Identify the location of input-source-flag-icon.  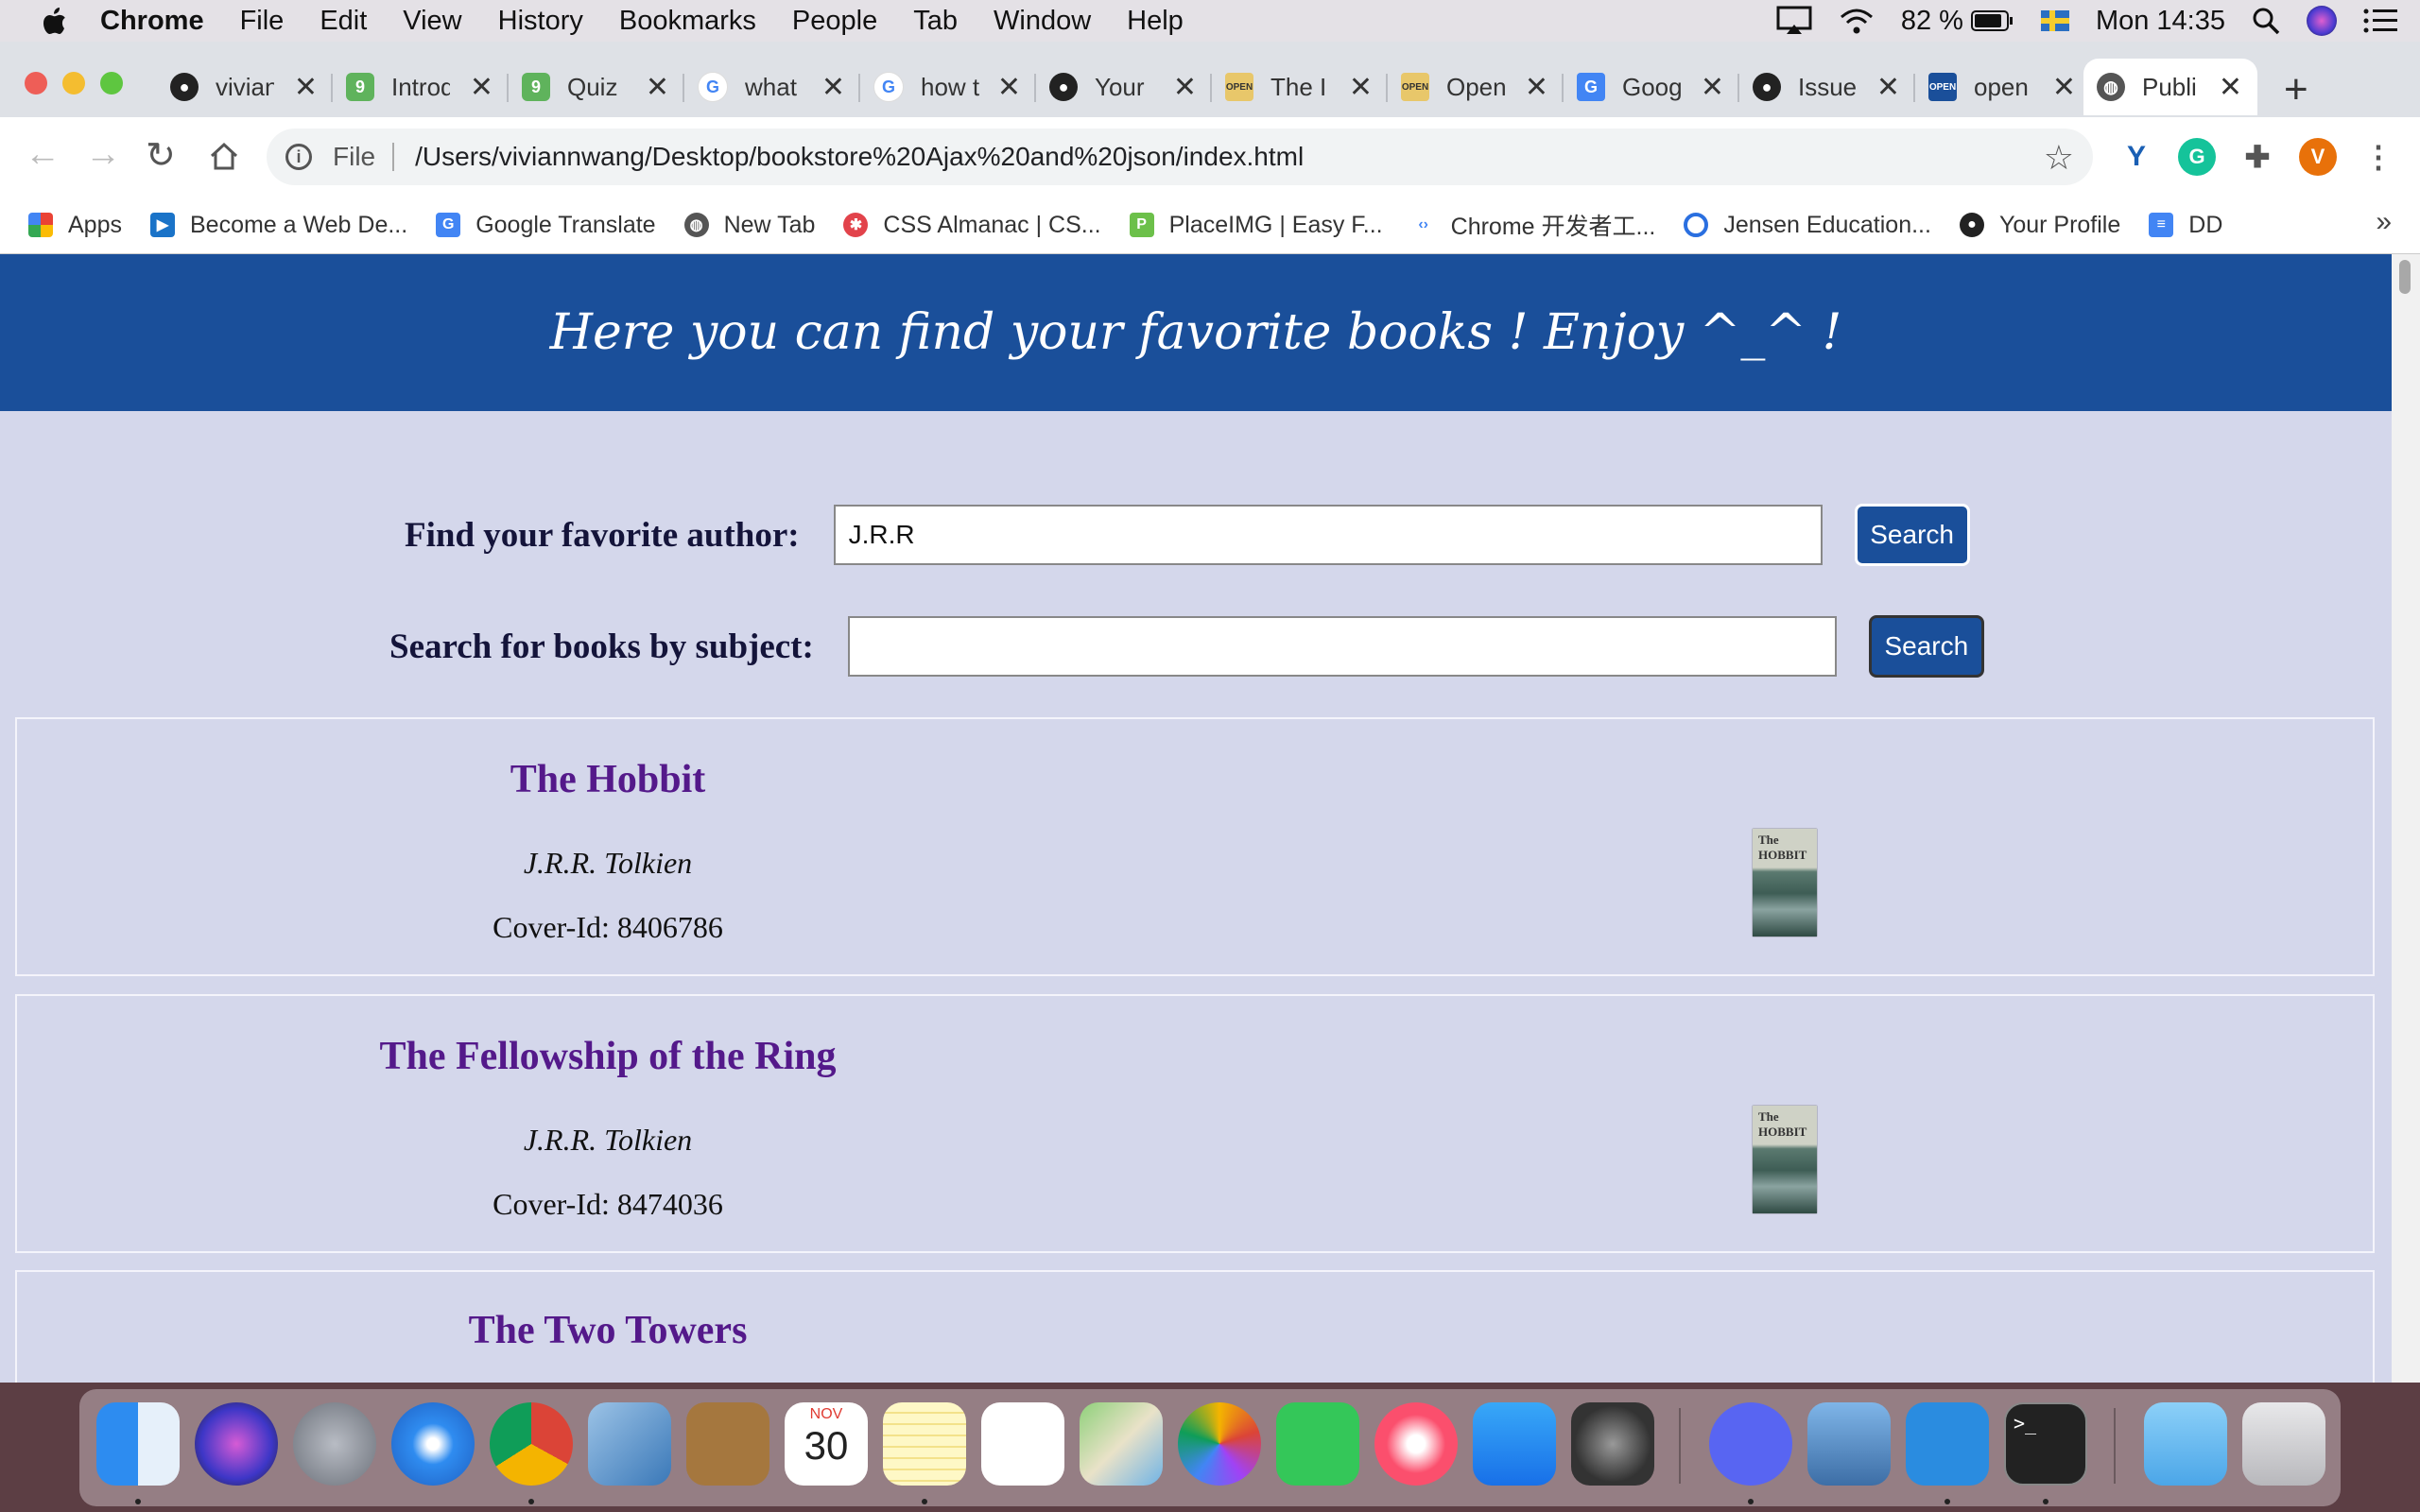
(2054, 20).